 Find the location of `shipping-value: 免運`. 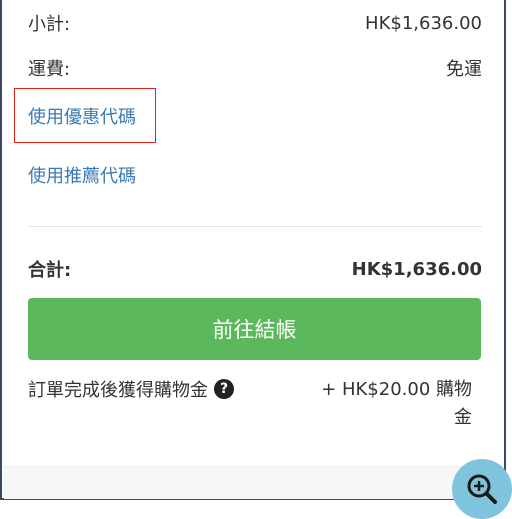

shipping-value: 免運 is located at coordinates (464, 69).